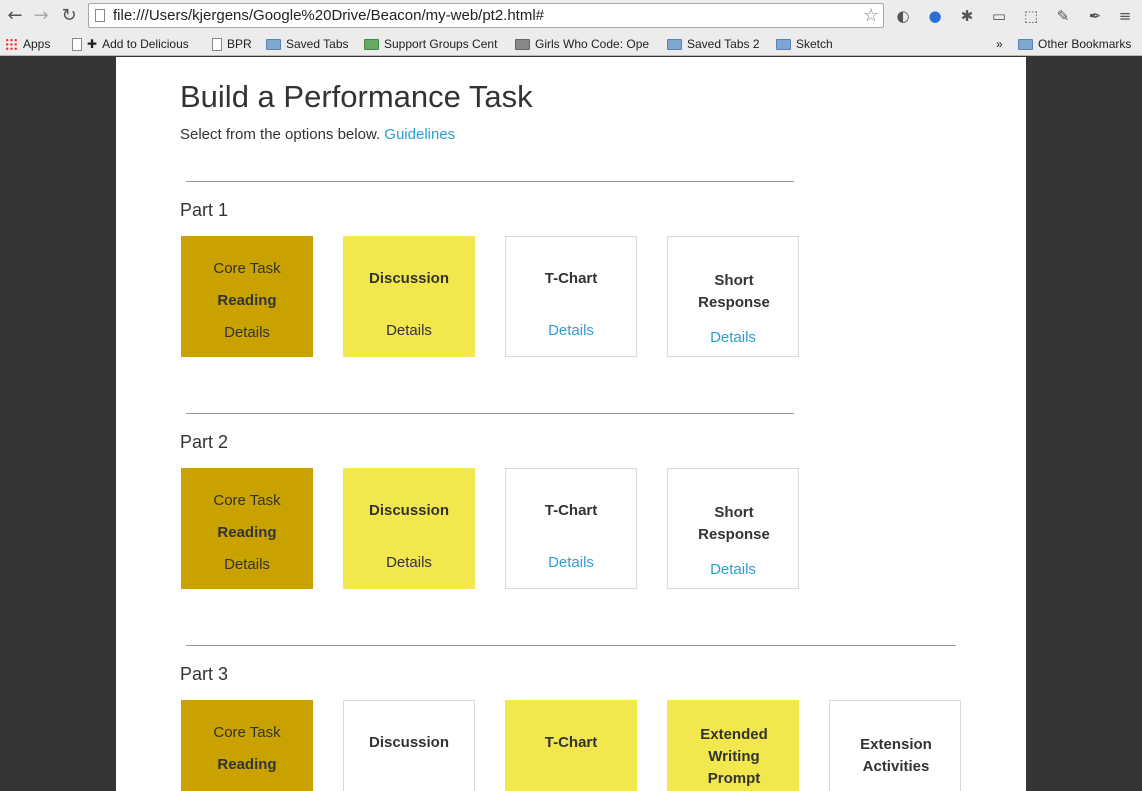 The height and width of the screenshot is (791, 1142). I want to click on part-3-t-chart-tile: T-Chart, so click(571, 745).